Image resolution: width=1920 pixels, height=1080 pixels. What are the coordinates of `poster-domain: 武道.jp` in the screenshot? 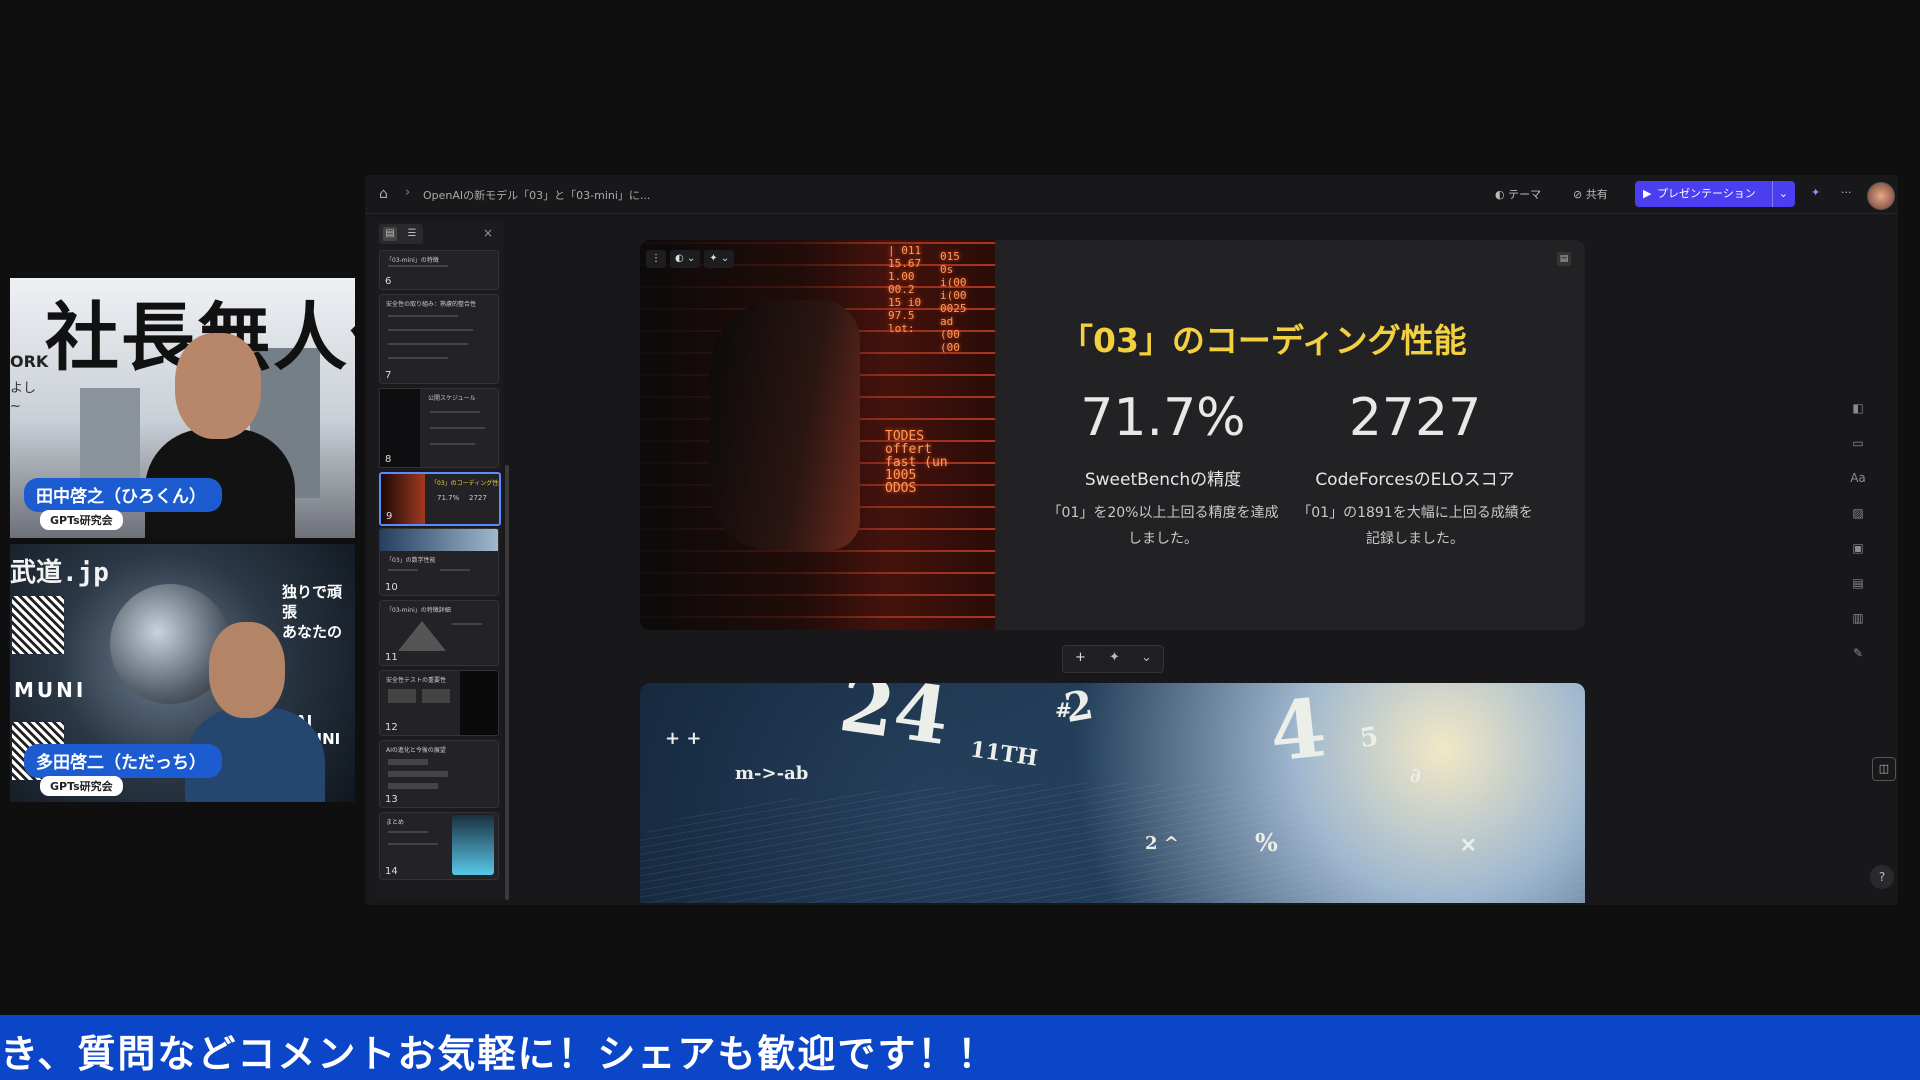 It's located at (59, 573).